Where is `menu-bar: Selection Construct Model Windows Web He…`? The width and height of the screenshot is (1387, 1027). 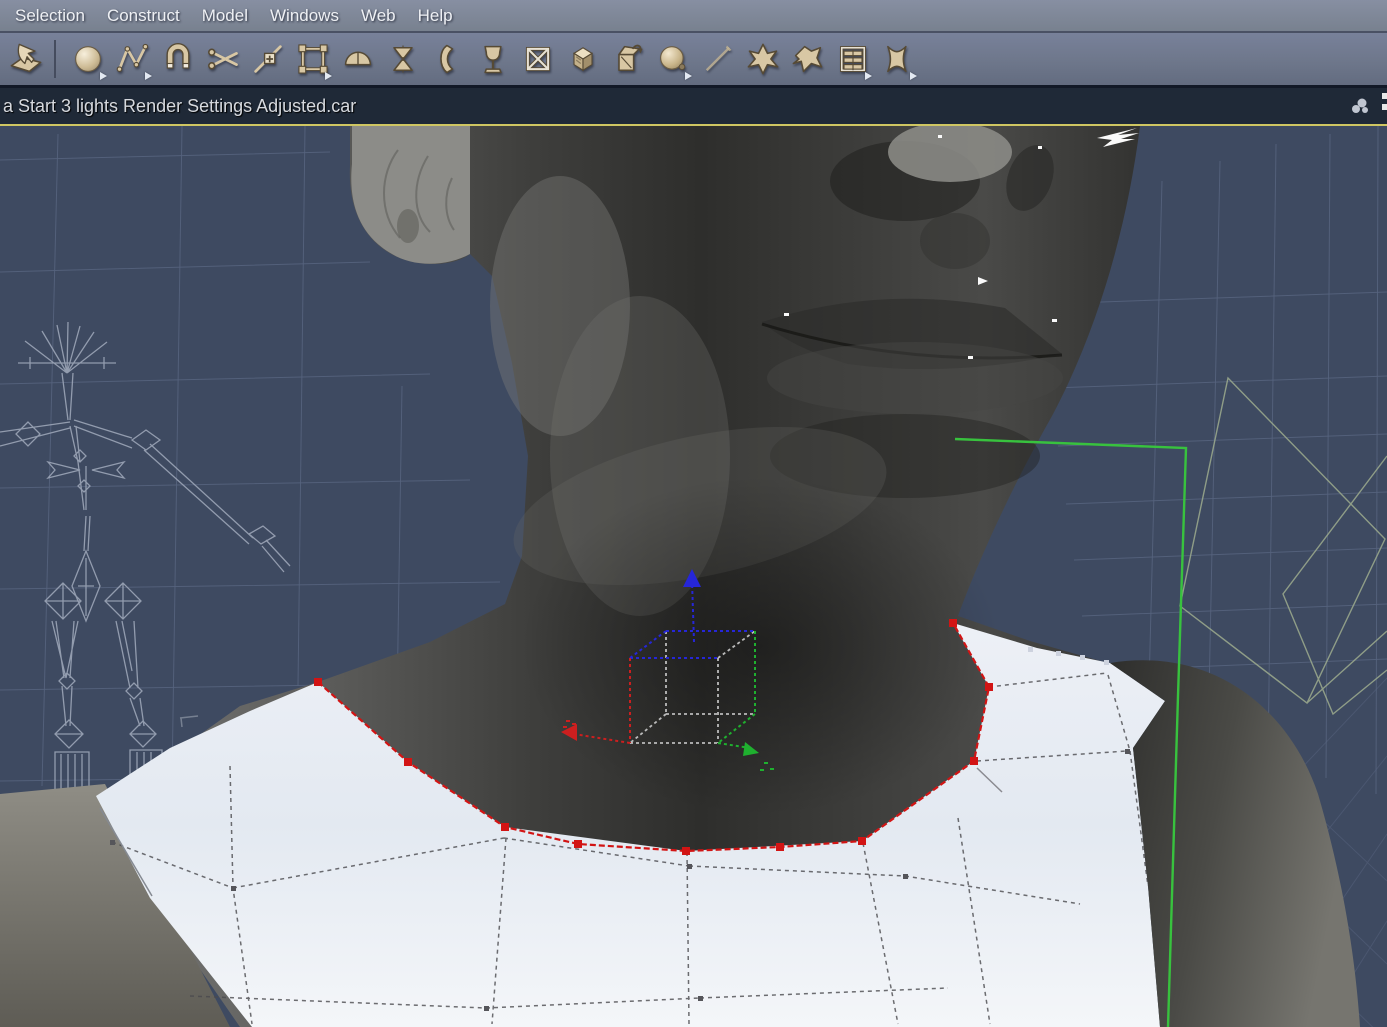 menu-bar: Selection Construct Model Windows Web He… is located at coordinates (693, 16).